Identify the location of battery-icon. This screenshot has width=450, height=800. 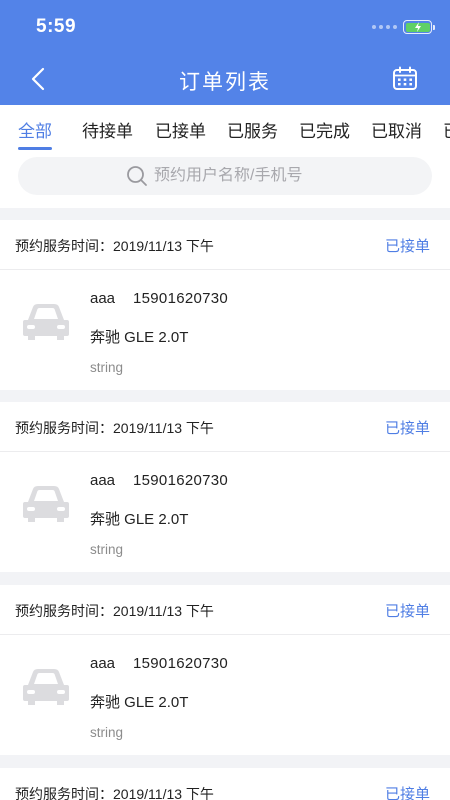
(419, 27).